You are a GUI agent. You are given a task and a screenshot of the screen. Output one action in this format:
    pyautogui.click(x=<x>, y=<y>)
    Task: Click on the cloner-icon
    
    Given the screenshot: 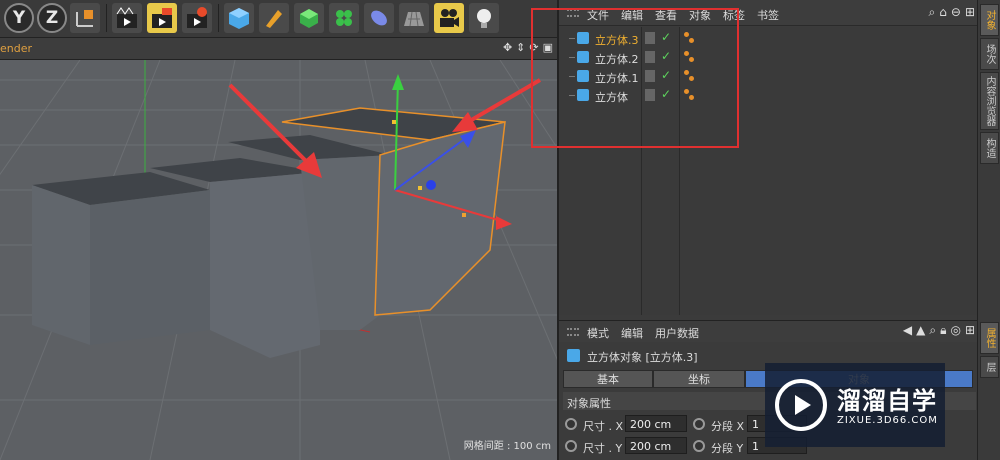 What is the action you would take?
    pyautogui.click(x=344, y=18)
    